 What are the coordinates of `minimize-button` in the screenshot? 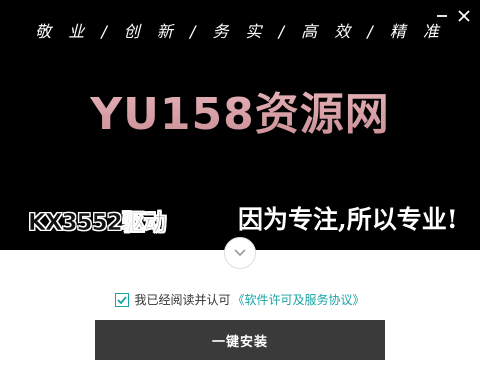 It's located at (442, 16).